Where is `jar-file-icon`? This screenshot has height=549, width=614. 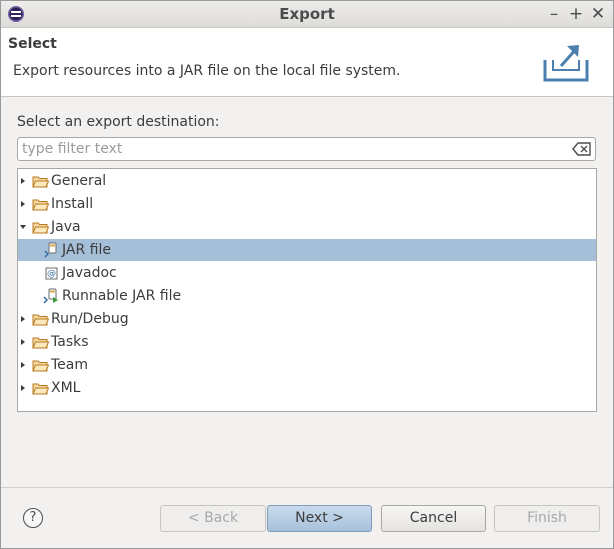 jar-file-icon is located at coordinates (50, 250).